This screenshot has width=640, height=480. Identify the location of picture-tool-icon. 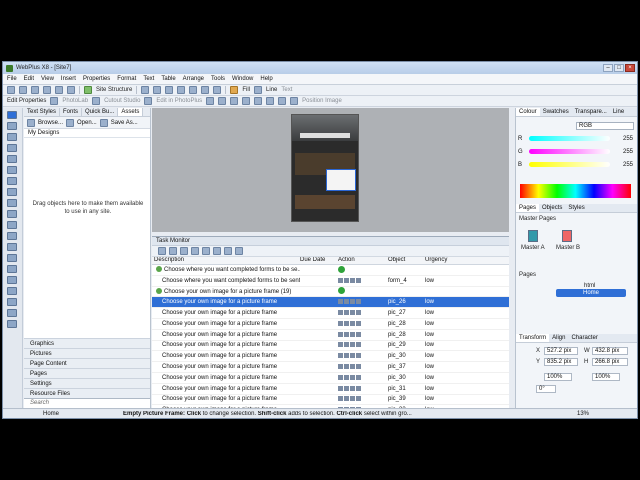
(12, 247).